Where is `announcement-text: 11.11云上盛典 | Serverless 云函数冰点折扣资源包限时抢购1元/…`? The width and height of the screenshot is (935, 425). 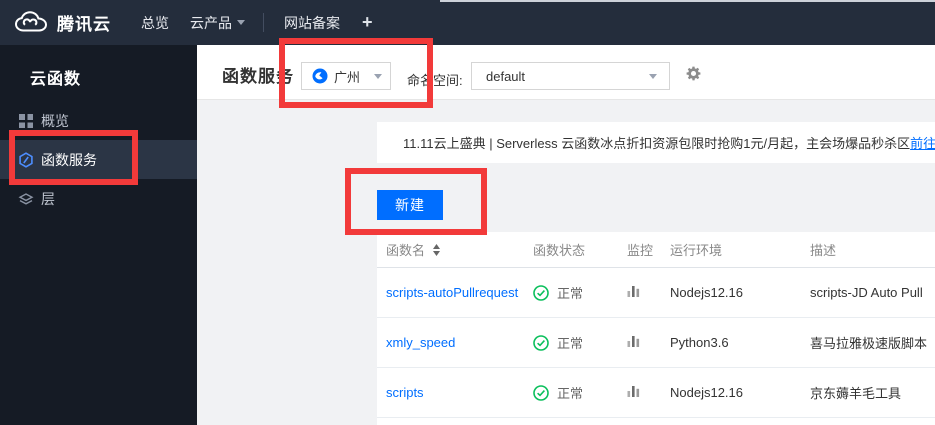
announcement-text: 11.11云上盛典 | Serverless 云函数冰点折扣资源包限时抢购1元/… is located at coordinates (657, 143).